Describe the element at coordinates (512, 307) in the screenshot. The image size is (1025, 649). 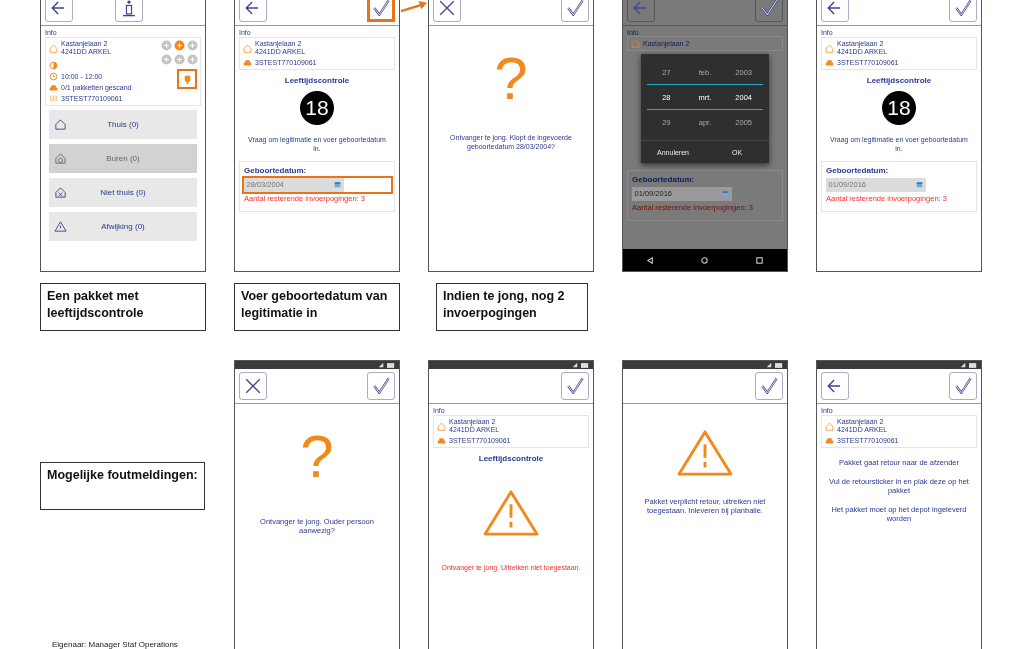
I see `caption-box: Indien te jong, nog 2 invoerpogingen` at that location.